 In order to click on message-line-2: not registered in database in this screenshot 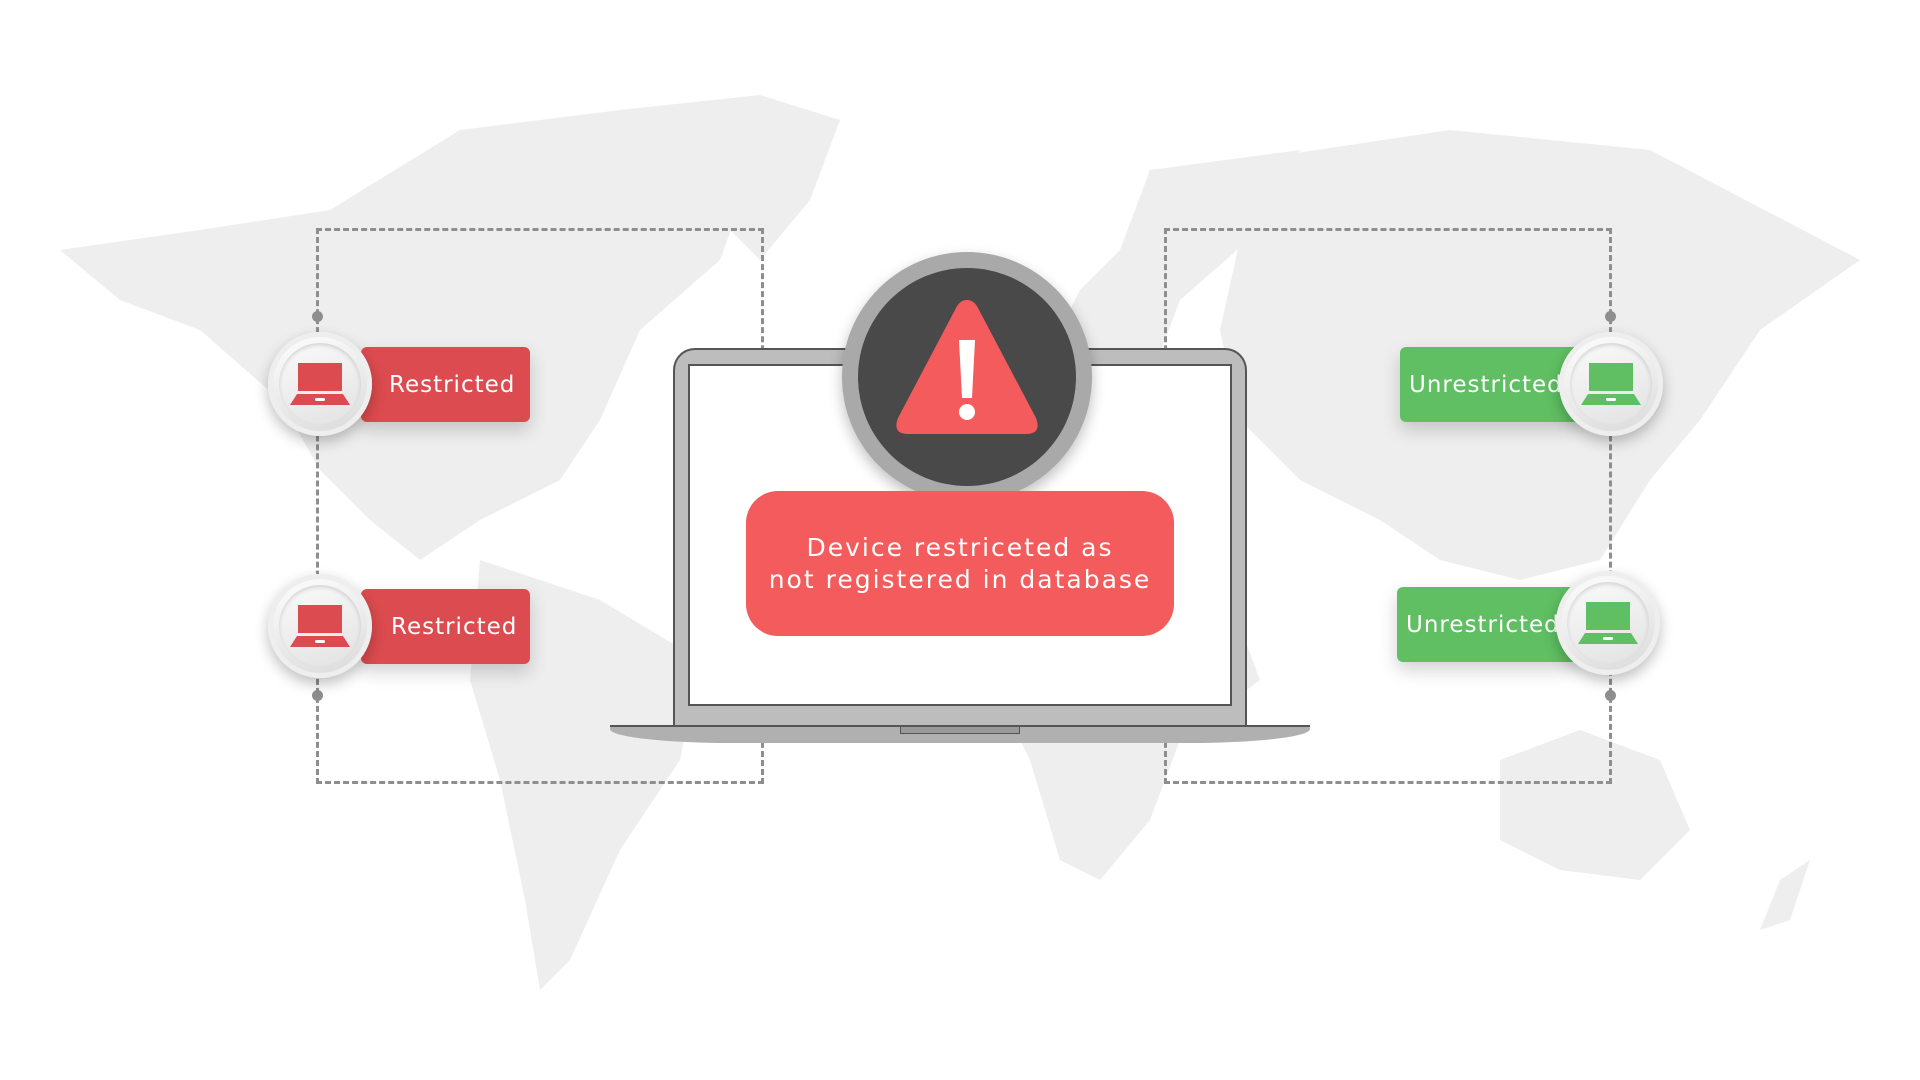, I will do `click(960, 579)`.